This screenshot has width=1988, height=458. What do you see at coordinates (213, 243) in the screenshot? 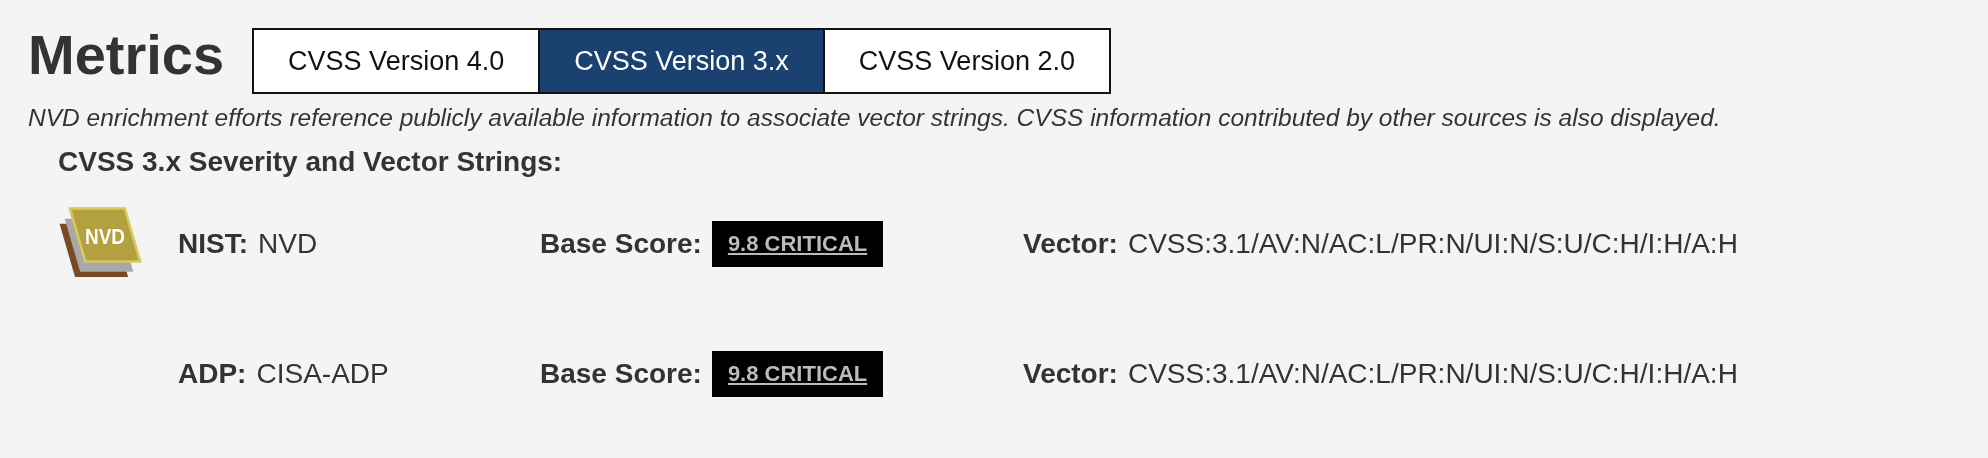
I see `source-label: NIST:` at bounding box center [213, 243].